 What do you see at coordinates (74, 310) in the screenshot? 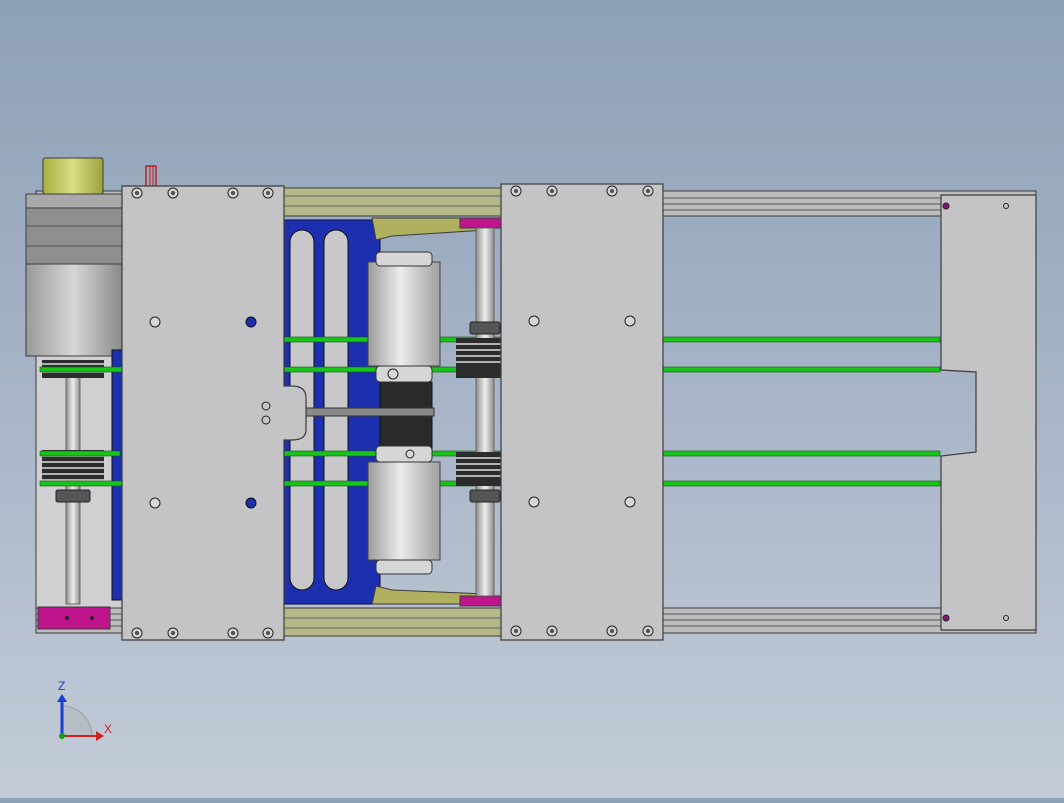
I see `motor-body` at bounding box center [74, 310].